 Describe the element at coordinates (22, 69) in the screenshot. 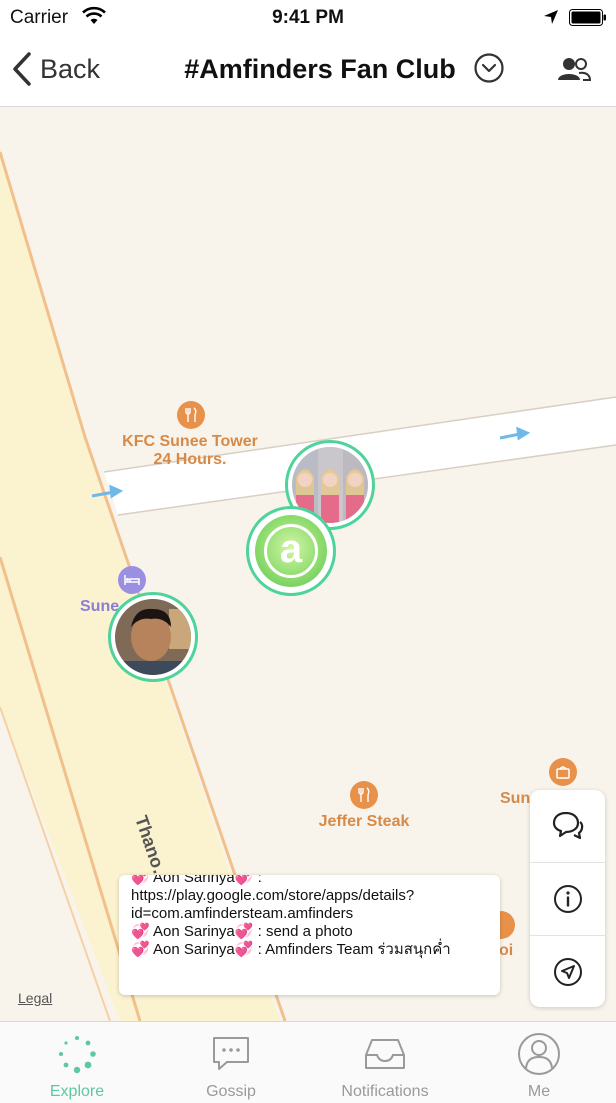

I see `chevron-left-icon` at that location.